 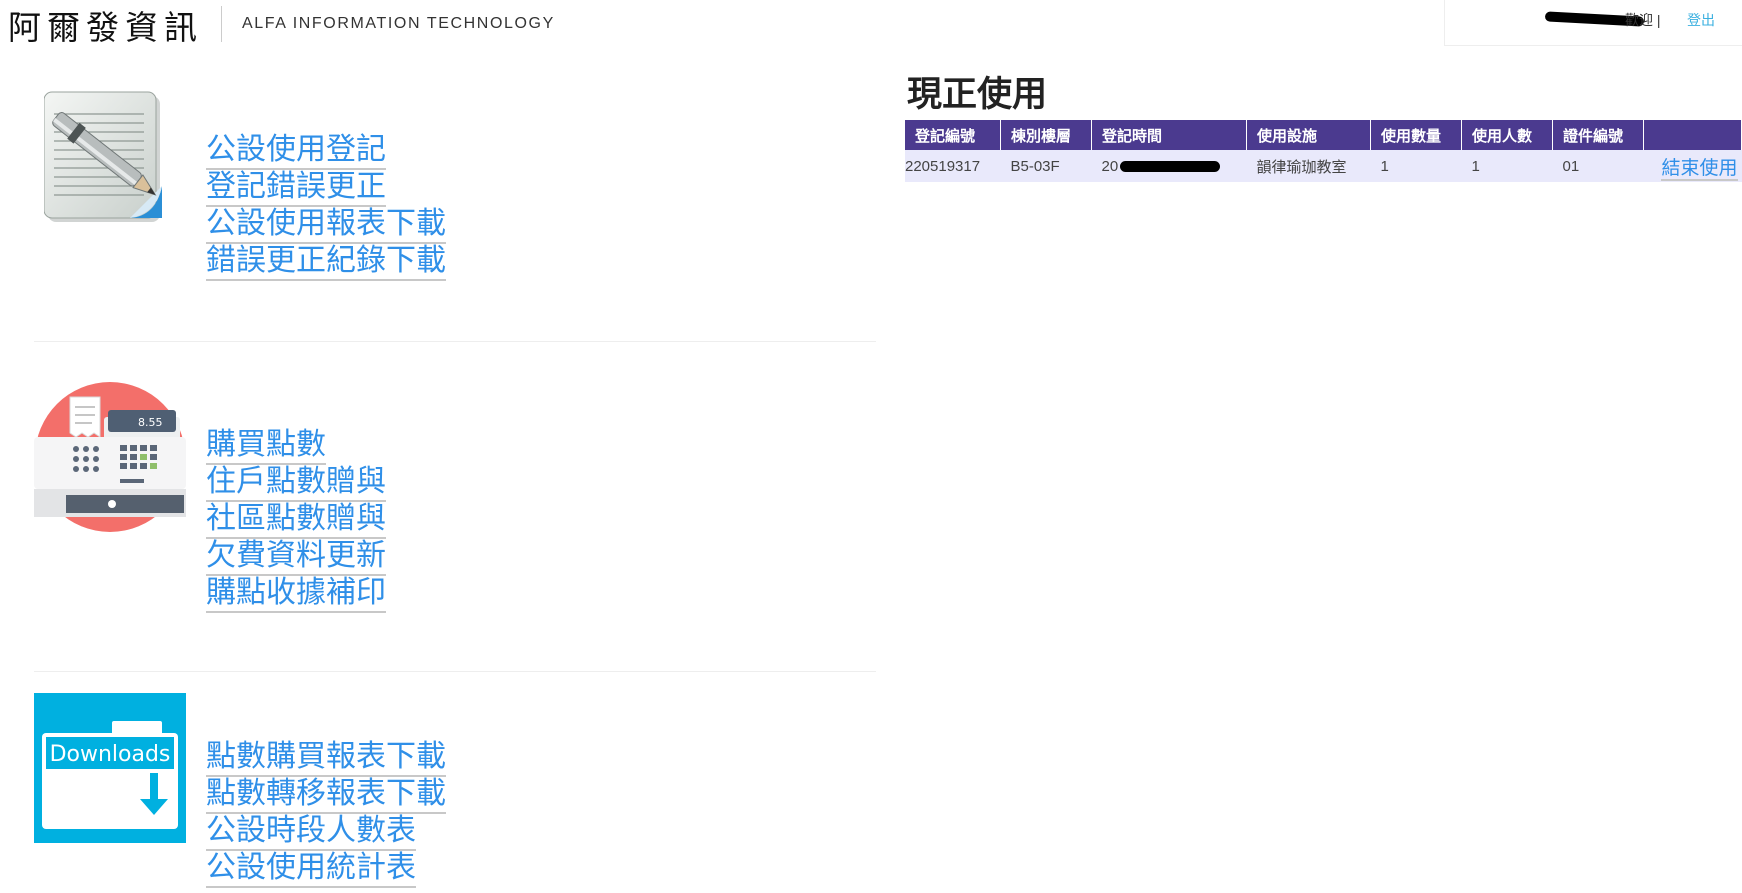 I want to click on facility-menu: 公設使用登記 登記錯誤更正 公設使用報表下載 錯誤更正紀錄下載, so click(x=326, y=206).